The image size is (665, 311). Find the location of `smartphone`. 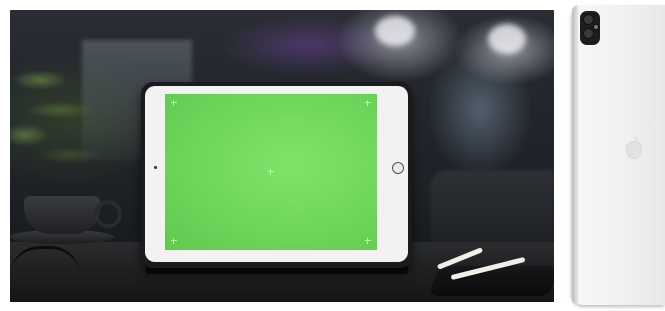

smartphone is located at coordinates (491, 281).